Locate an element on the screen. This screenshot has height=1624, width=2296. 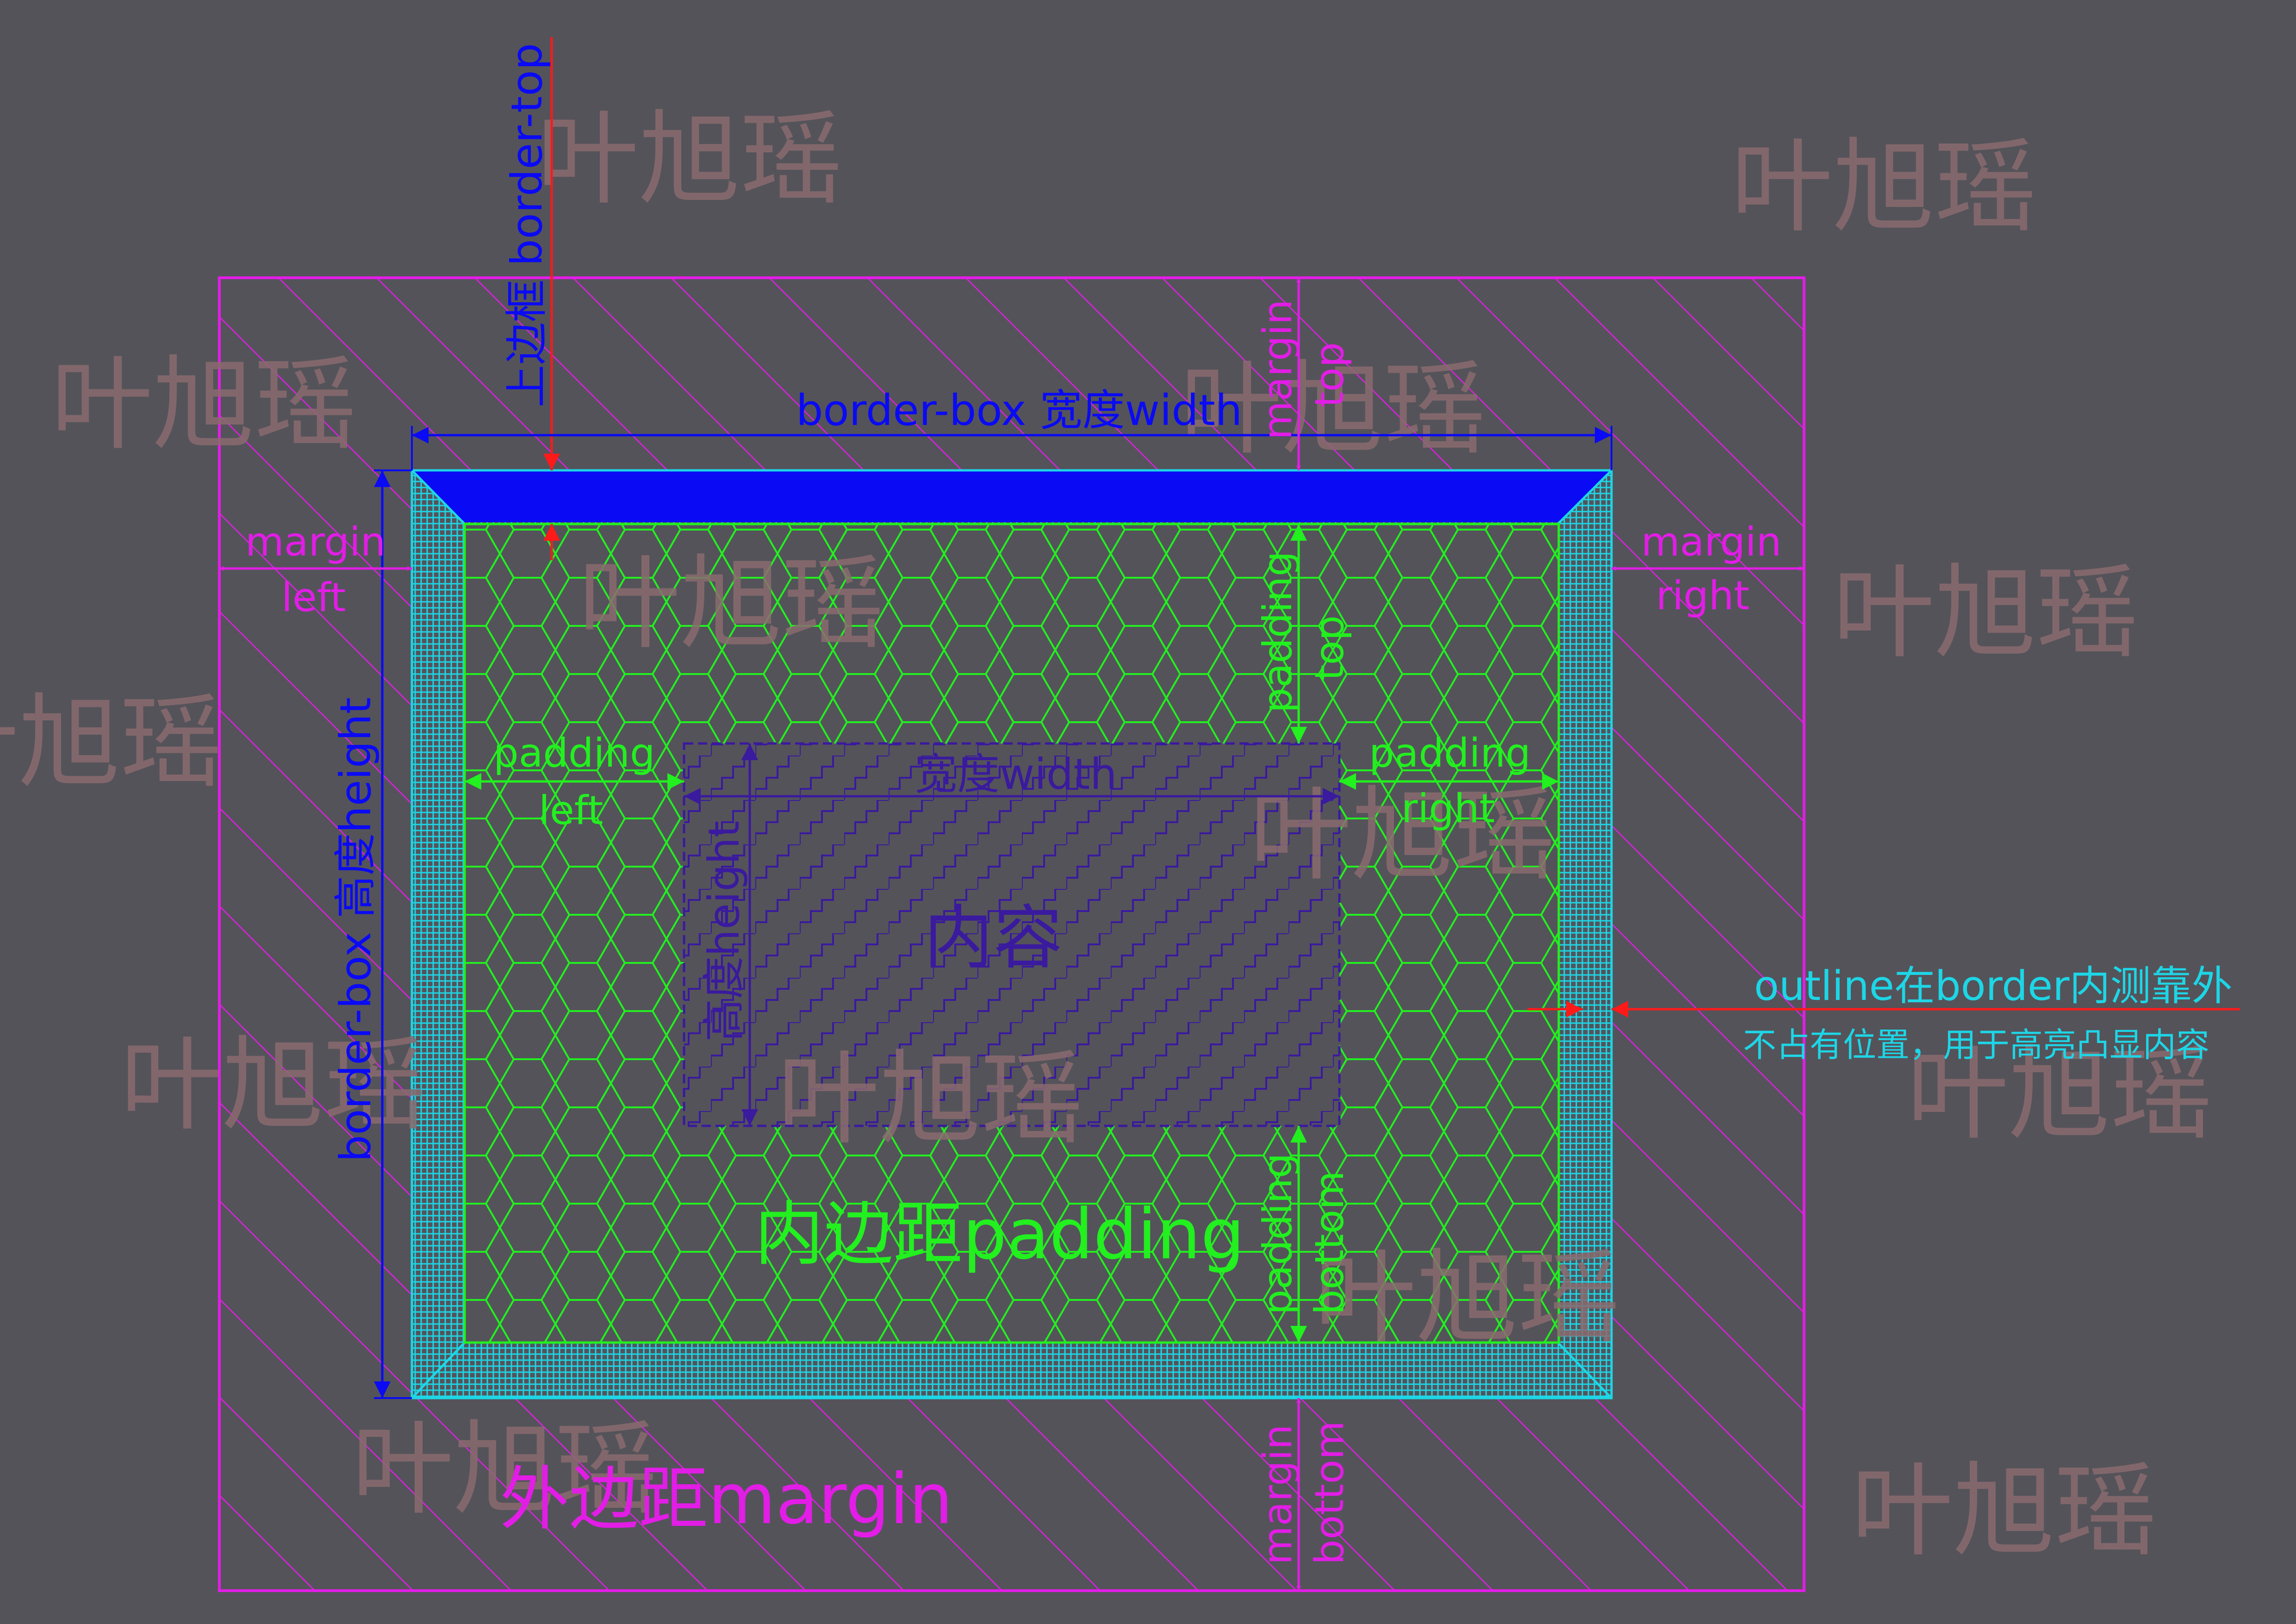
margin-title: 外边距margin is located at coordinates (726, 1499).